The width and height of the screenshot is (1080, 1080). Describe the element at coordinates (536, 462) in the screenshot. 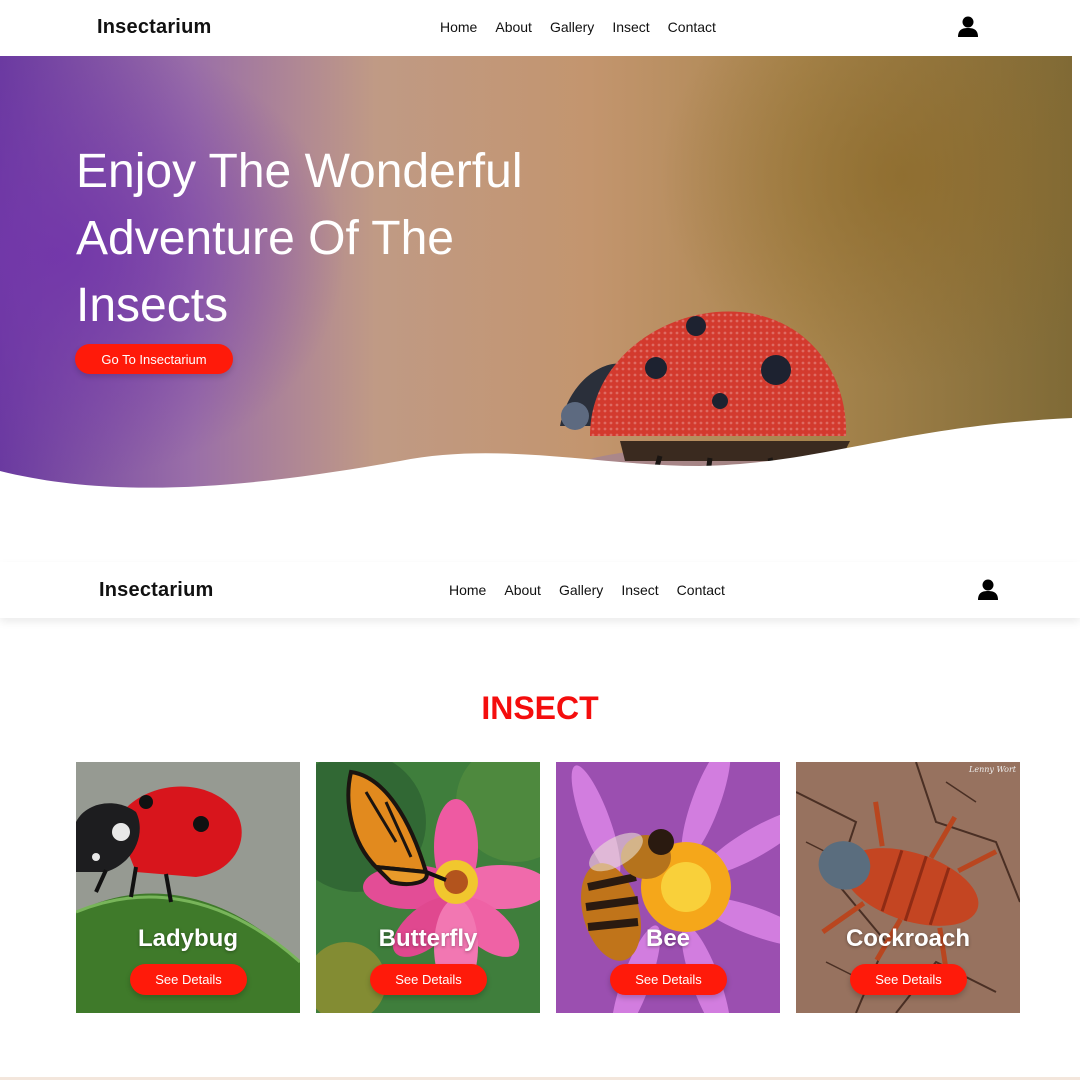

I see `hero-wave-divider` at that location.